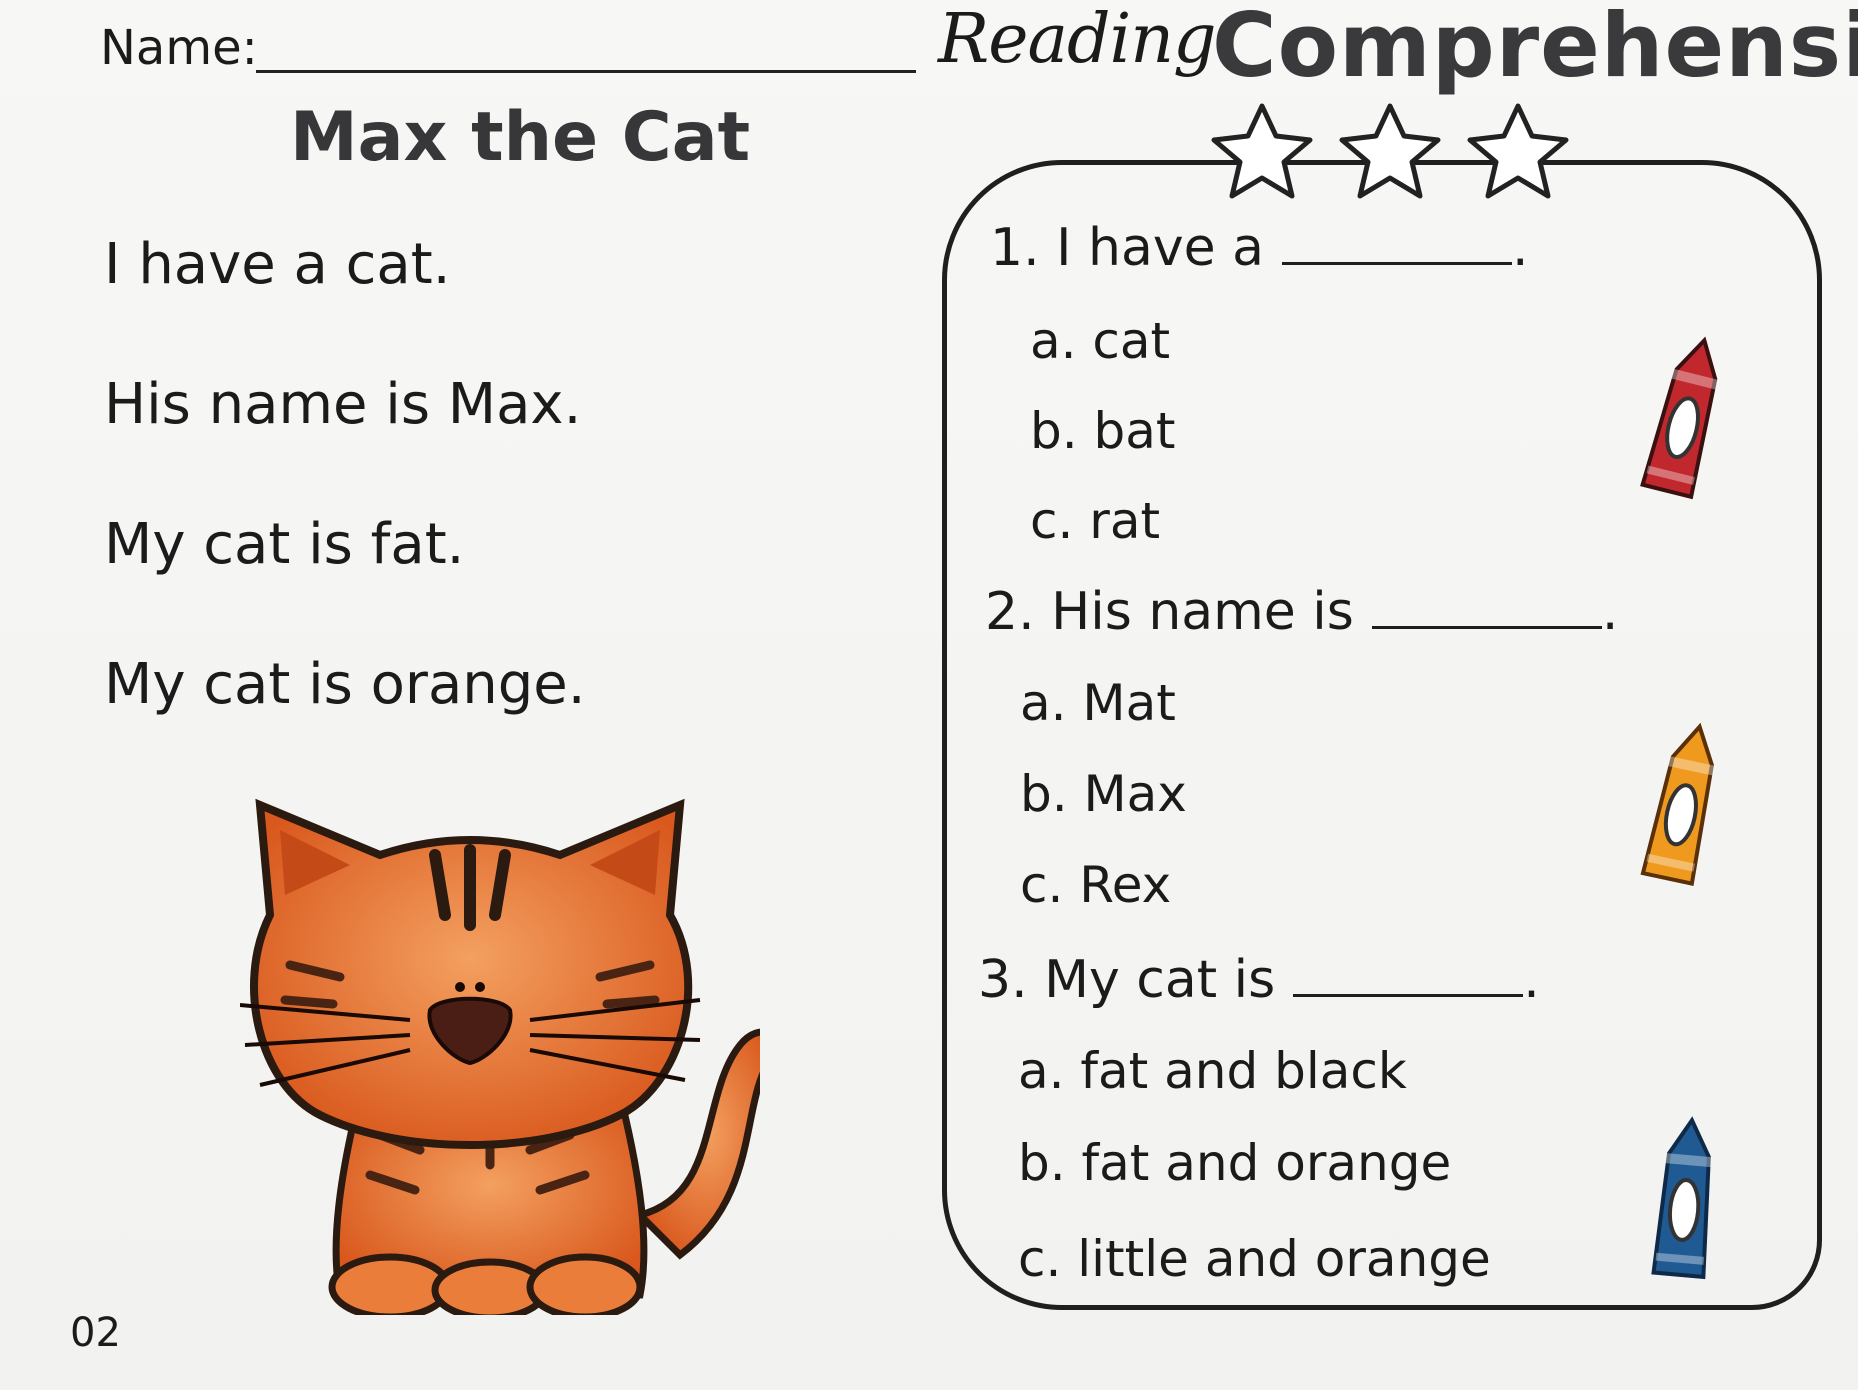 Image resolution: width=1858 pixels, height=1390 pixels. I want to click on option-3c: c. little and orange, so click(1254, 1259).